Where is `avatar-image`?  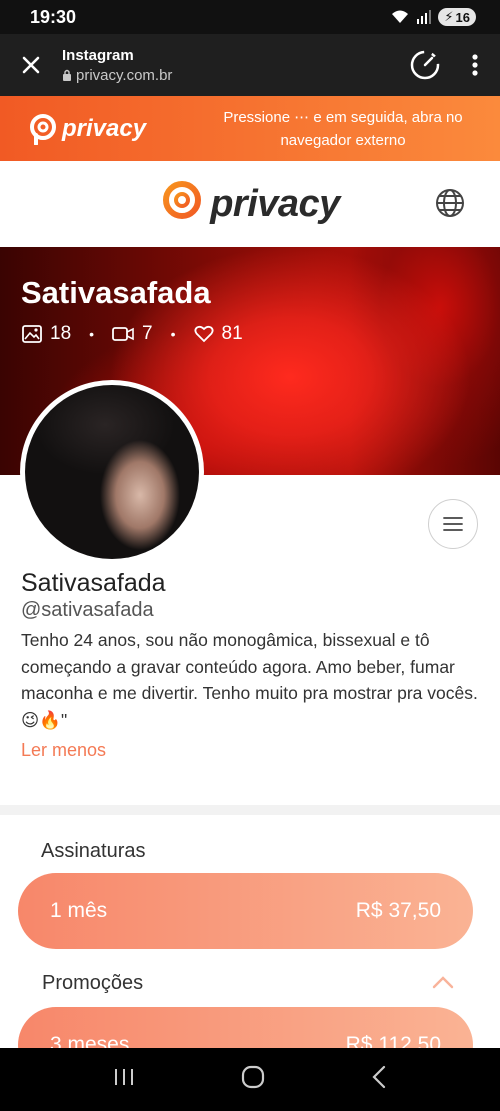
avatar-image is located at coordinates (112, 472).